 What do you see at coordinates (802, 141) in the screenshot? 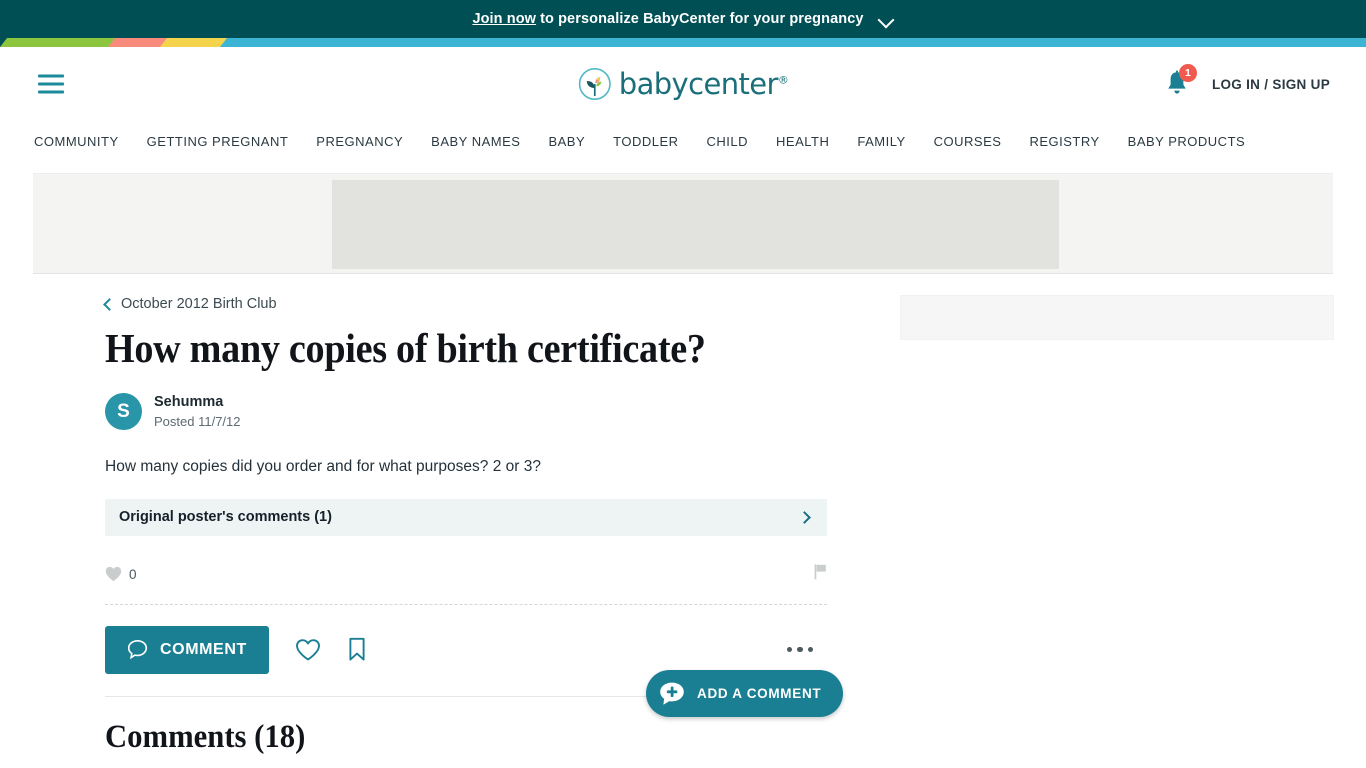
I see `nav-item-health: HEALTH` at bounding box center [802, 141].